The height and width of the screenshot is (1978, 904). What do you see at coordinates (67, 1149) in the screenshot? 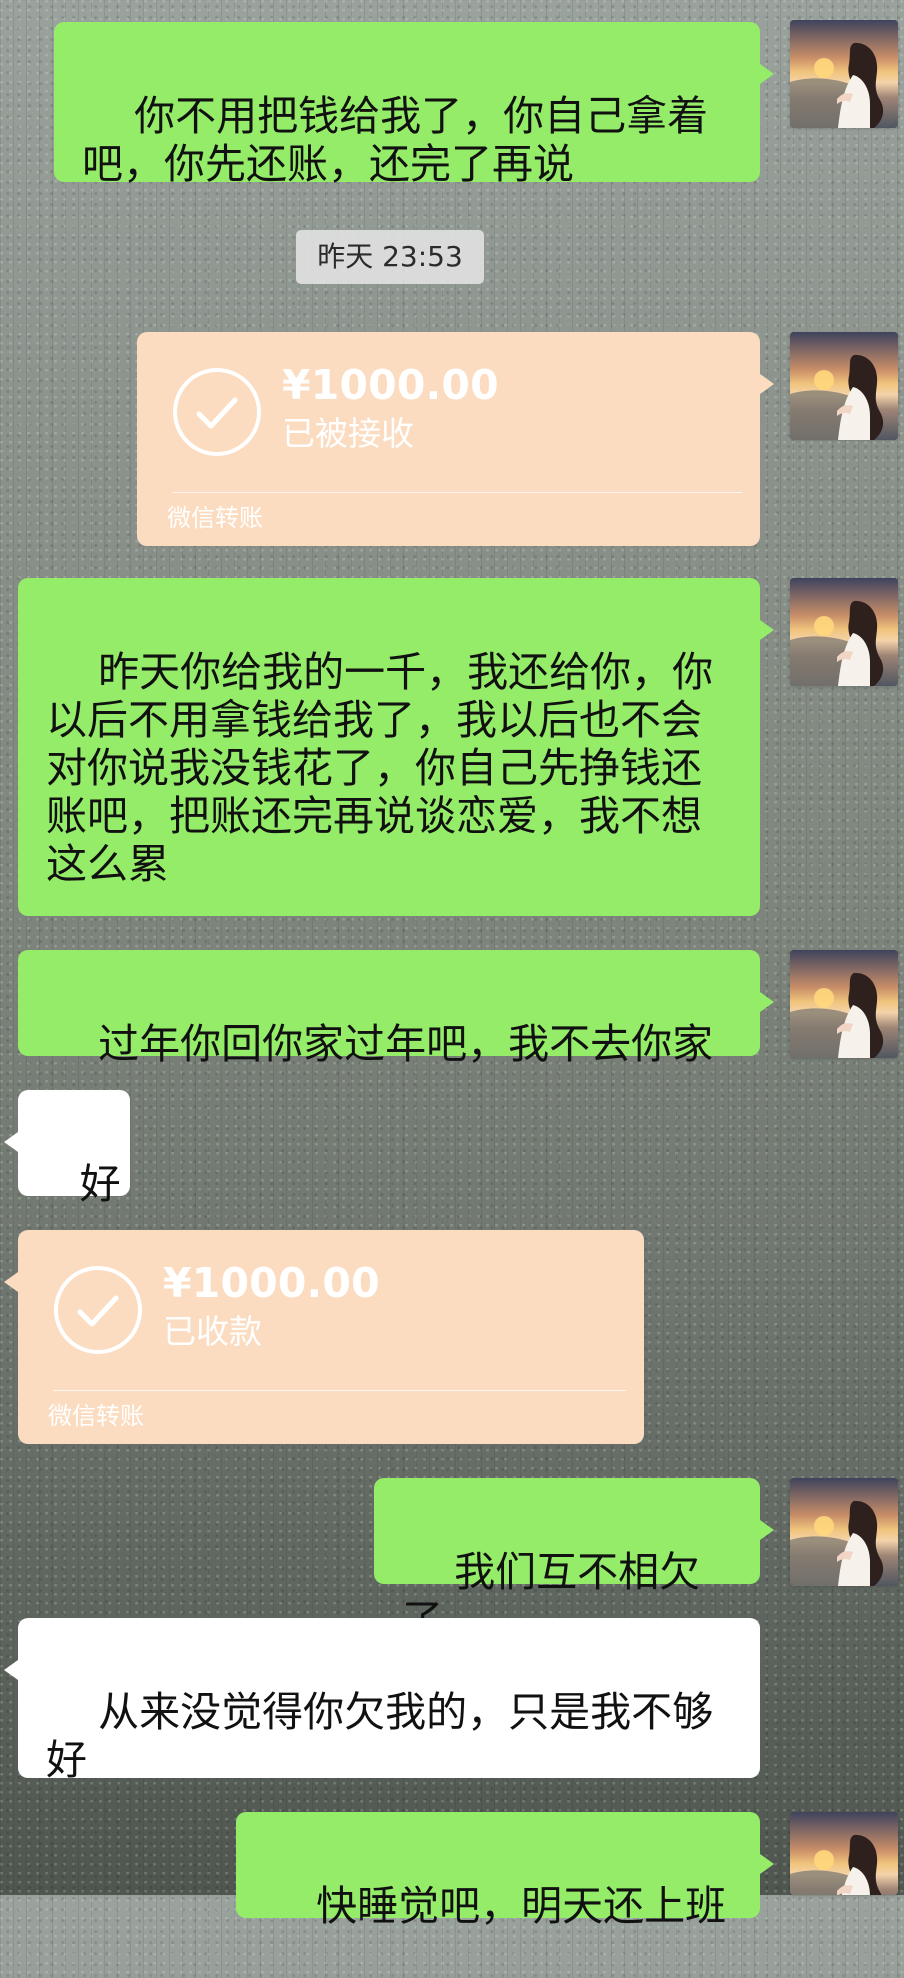
I see `incoming-message-1: 好` at bounding box center [67, 1149].